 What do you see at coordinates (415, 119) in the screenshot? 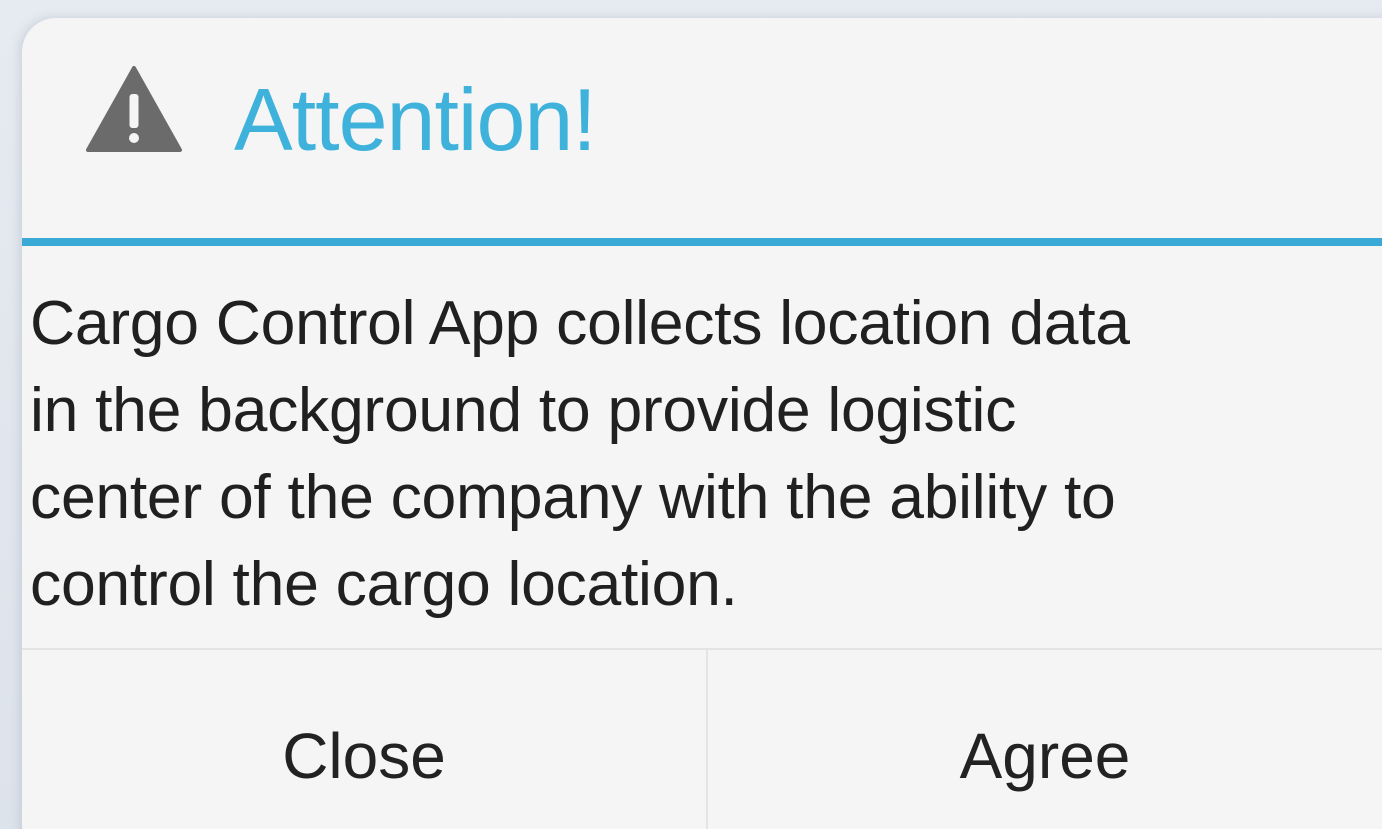
I see `dialog-title: Attention!` at bounding box center [415, 119].